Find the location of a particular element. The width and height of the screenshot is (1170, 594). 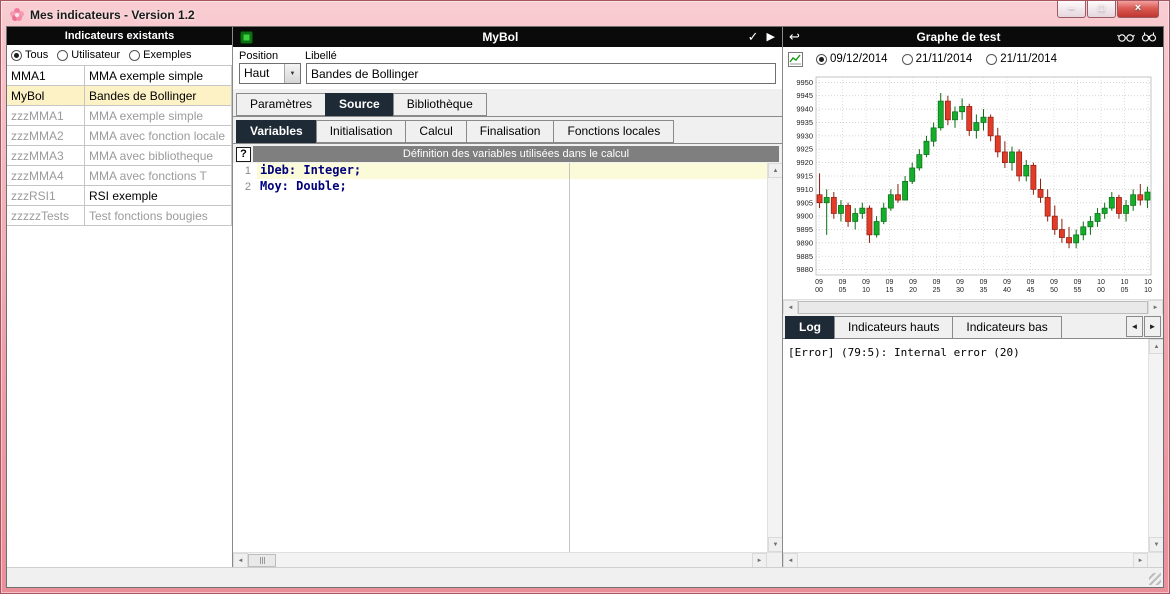

graph-header: ↩ Graphe de test is located at coordinates (973, 37).